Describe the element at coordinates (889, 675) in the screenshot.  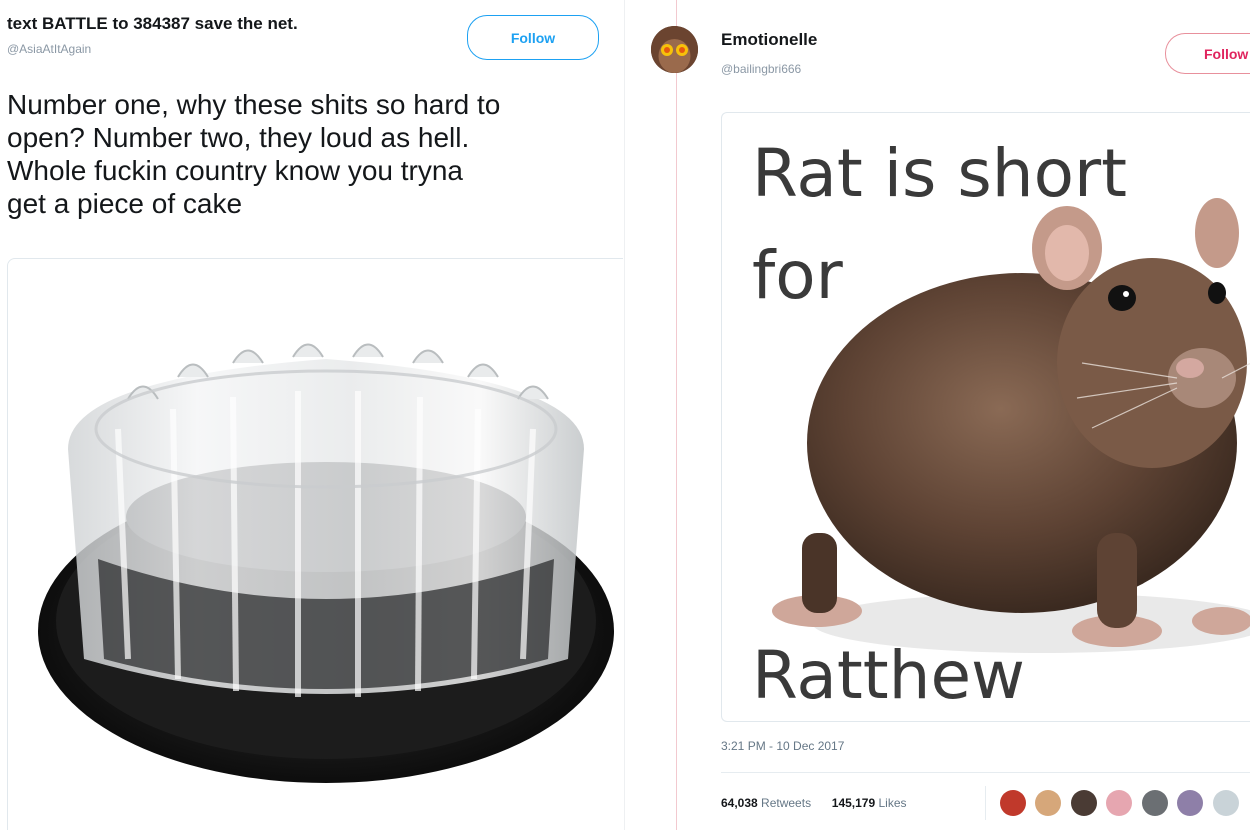
I see `meme-text-line3: Ratthew` at that location.